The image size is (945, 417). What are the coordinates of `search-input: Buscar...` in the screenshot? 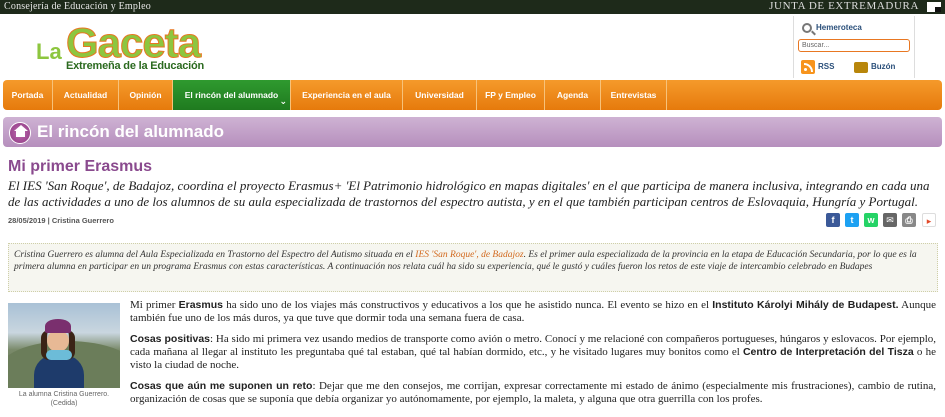 It's located at (854, 45).